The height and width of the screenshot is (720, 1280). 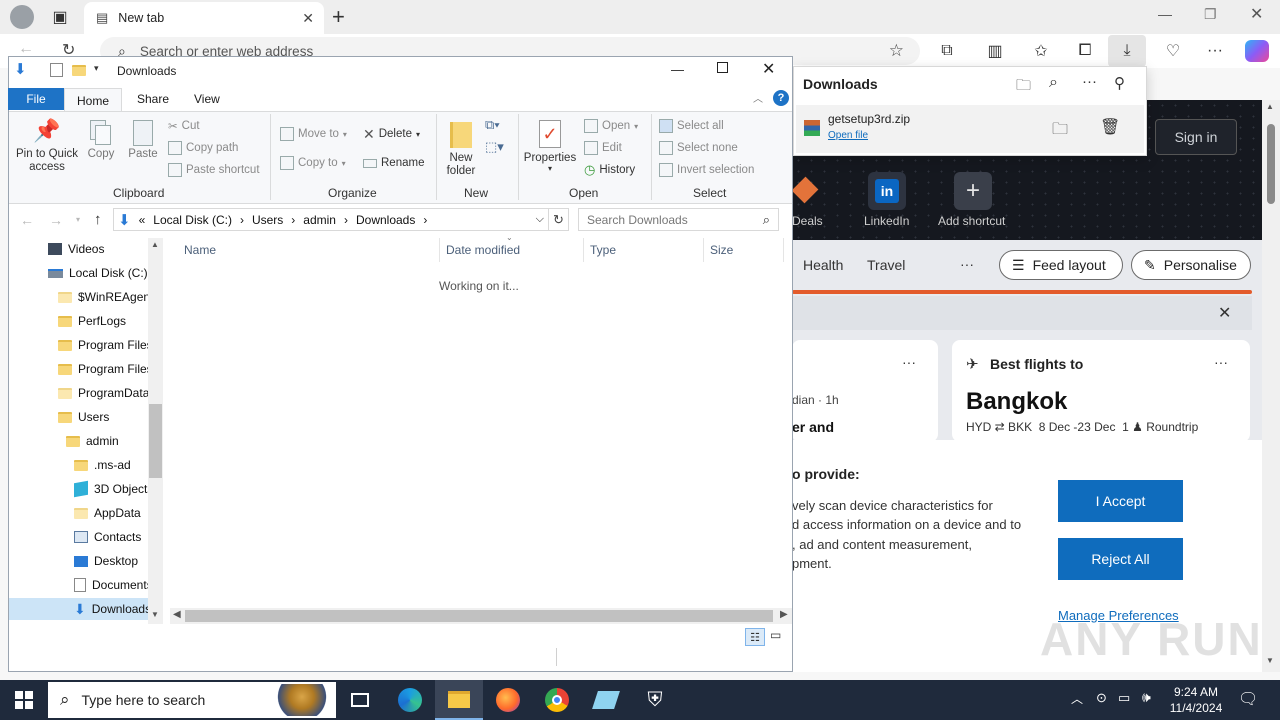 I want to click on clock: 9:24 AM 11/4/2024, so click(x=1196, y=700).